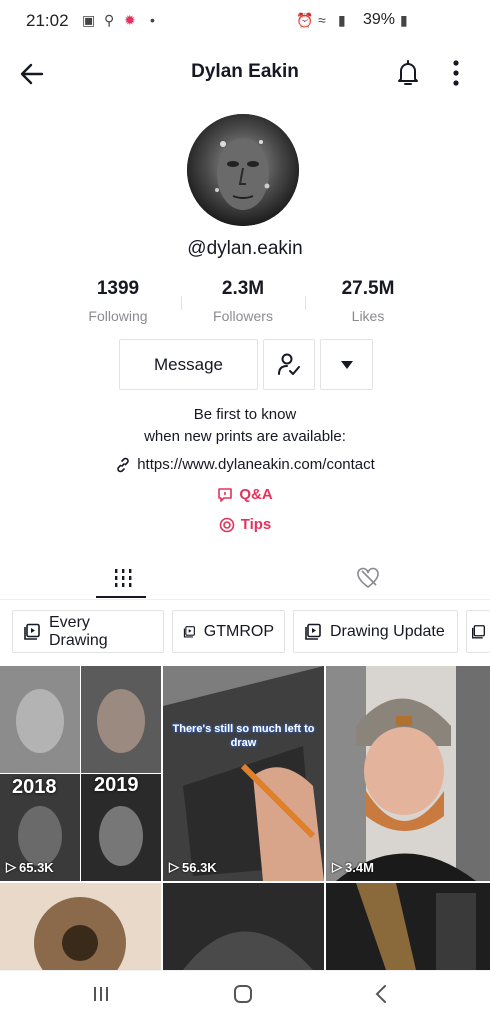 Image resolution: width=490 pixels, height=1017 pixels. What do you see at coordinates (322, 20) in the screenshot?
I see `wifi-icon: ≈` at bounding box center [322, 20].